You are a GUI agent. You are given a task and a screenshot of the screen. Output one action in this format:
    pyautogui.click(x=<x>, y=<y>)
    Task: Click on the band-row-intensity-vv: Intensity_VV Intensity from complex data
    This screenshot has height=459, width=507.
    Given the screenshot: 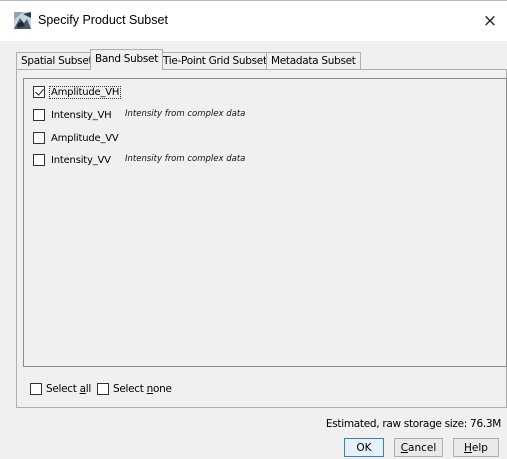 What is the action you would take?
    pyautogui.click(x=139, y=160)
    